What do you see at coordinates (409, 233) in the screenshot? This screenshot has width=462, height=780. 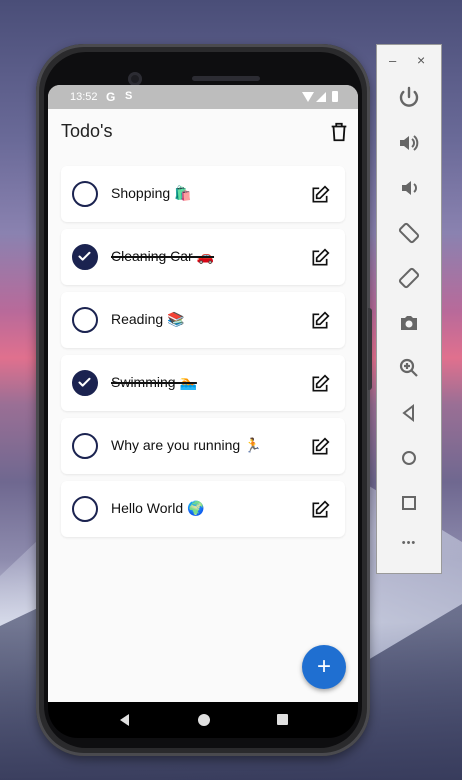 I see `rotate-left-icon` at bounding box center [409, 233].